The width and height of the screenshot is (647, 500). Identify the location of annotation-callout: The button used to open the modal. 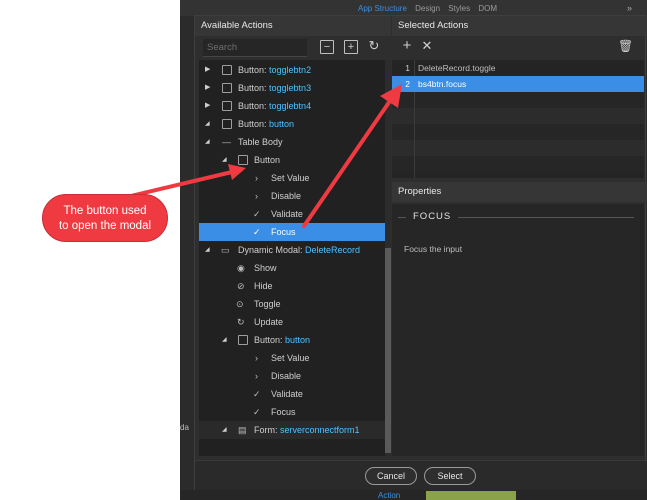
(105, 218).